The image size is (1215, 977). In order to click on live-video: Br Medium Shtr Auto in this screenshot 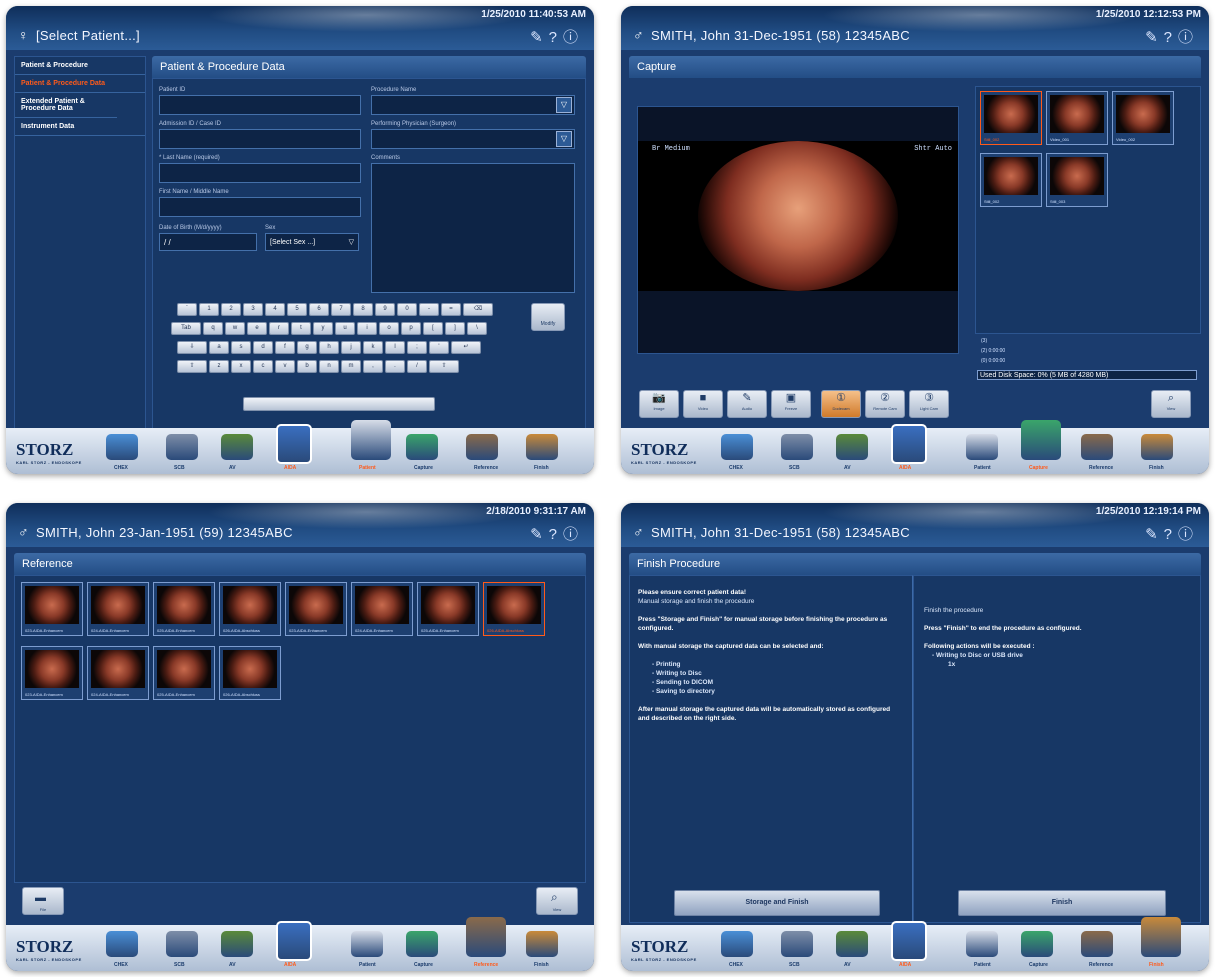, I will do `click(798, 216)`.